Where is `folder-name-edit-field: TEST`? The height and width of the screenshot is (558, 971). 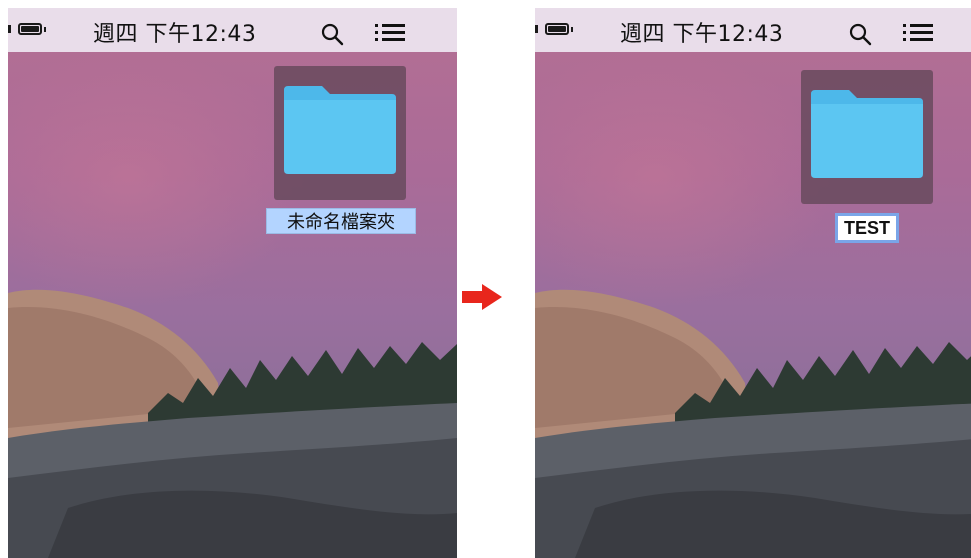
folder-name-edit-field: TEST is located at coordinates (867, 228).